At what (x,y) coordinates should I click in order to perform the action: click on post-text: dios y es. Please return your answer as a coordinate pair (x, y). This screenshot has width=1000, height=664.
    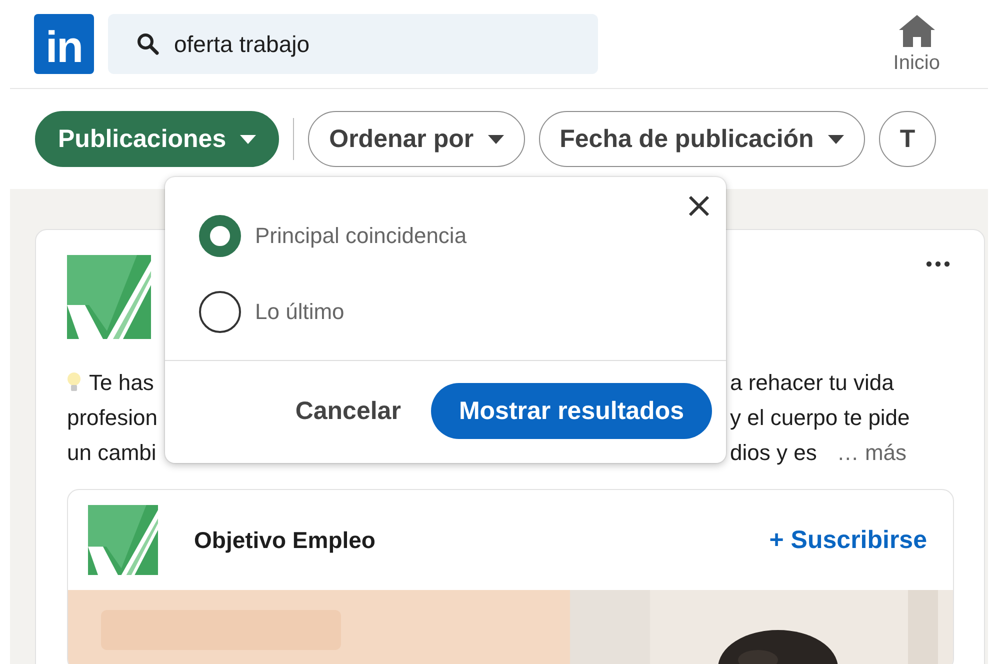
    Looking at the image, I should click on (773, 453).